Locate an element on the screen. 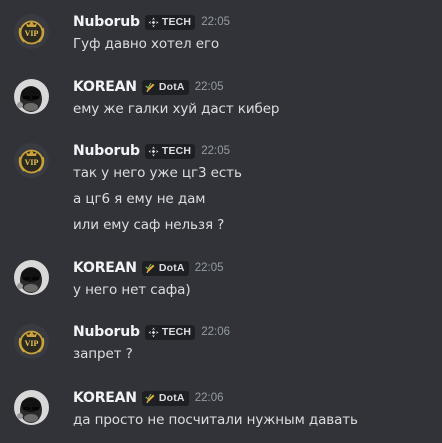 Image resolution: width=442 pixels, height=443 pixels. message-text: да просто не посчитали нужным давать is located at coordinates (215, 420).